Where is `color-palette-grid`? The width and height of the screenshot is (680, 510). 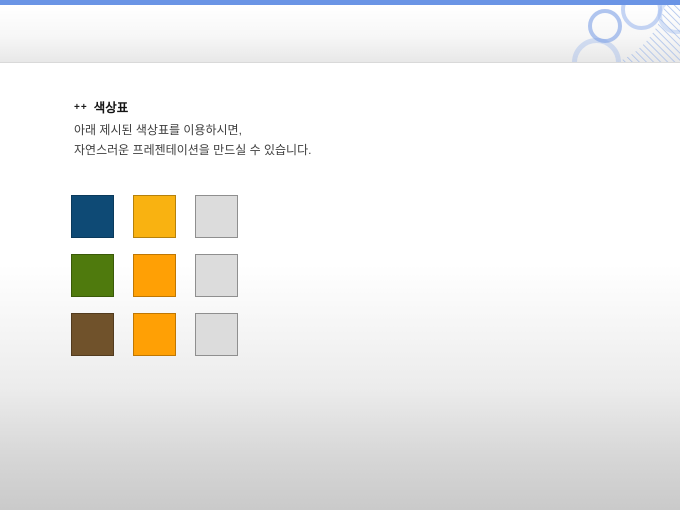 color-palette-grid is located at coordinates (154, 275).